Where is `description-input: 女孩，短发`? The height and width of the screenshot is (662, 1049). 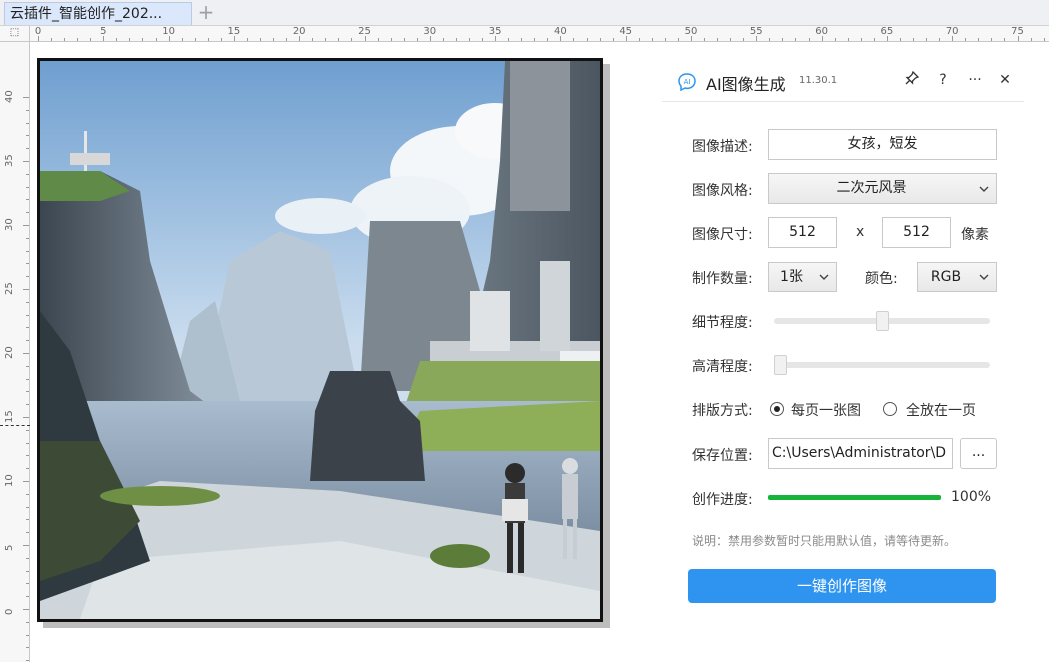
description-input: 女孩，短发 is located at coordinates (882, 144).